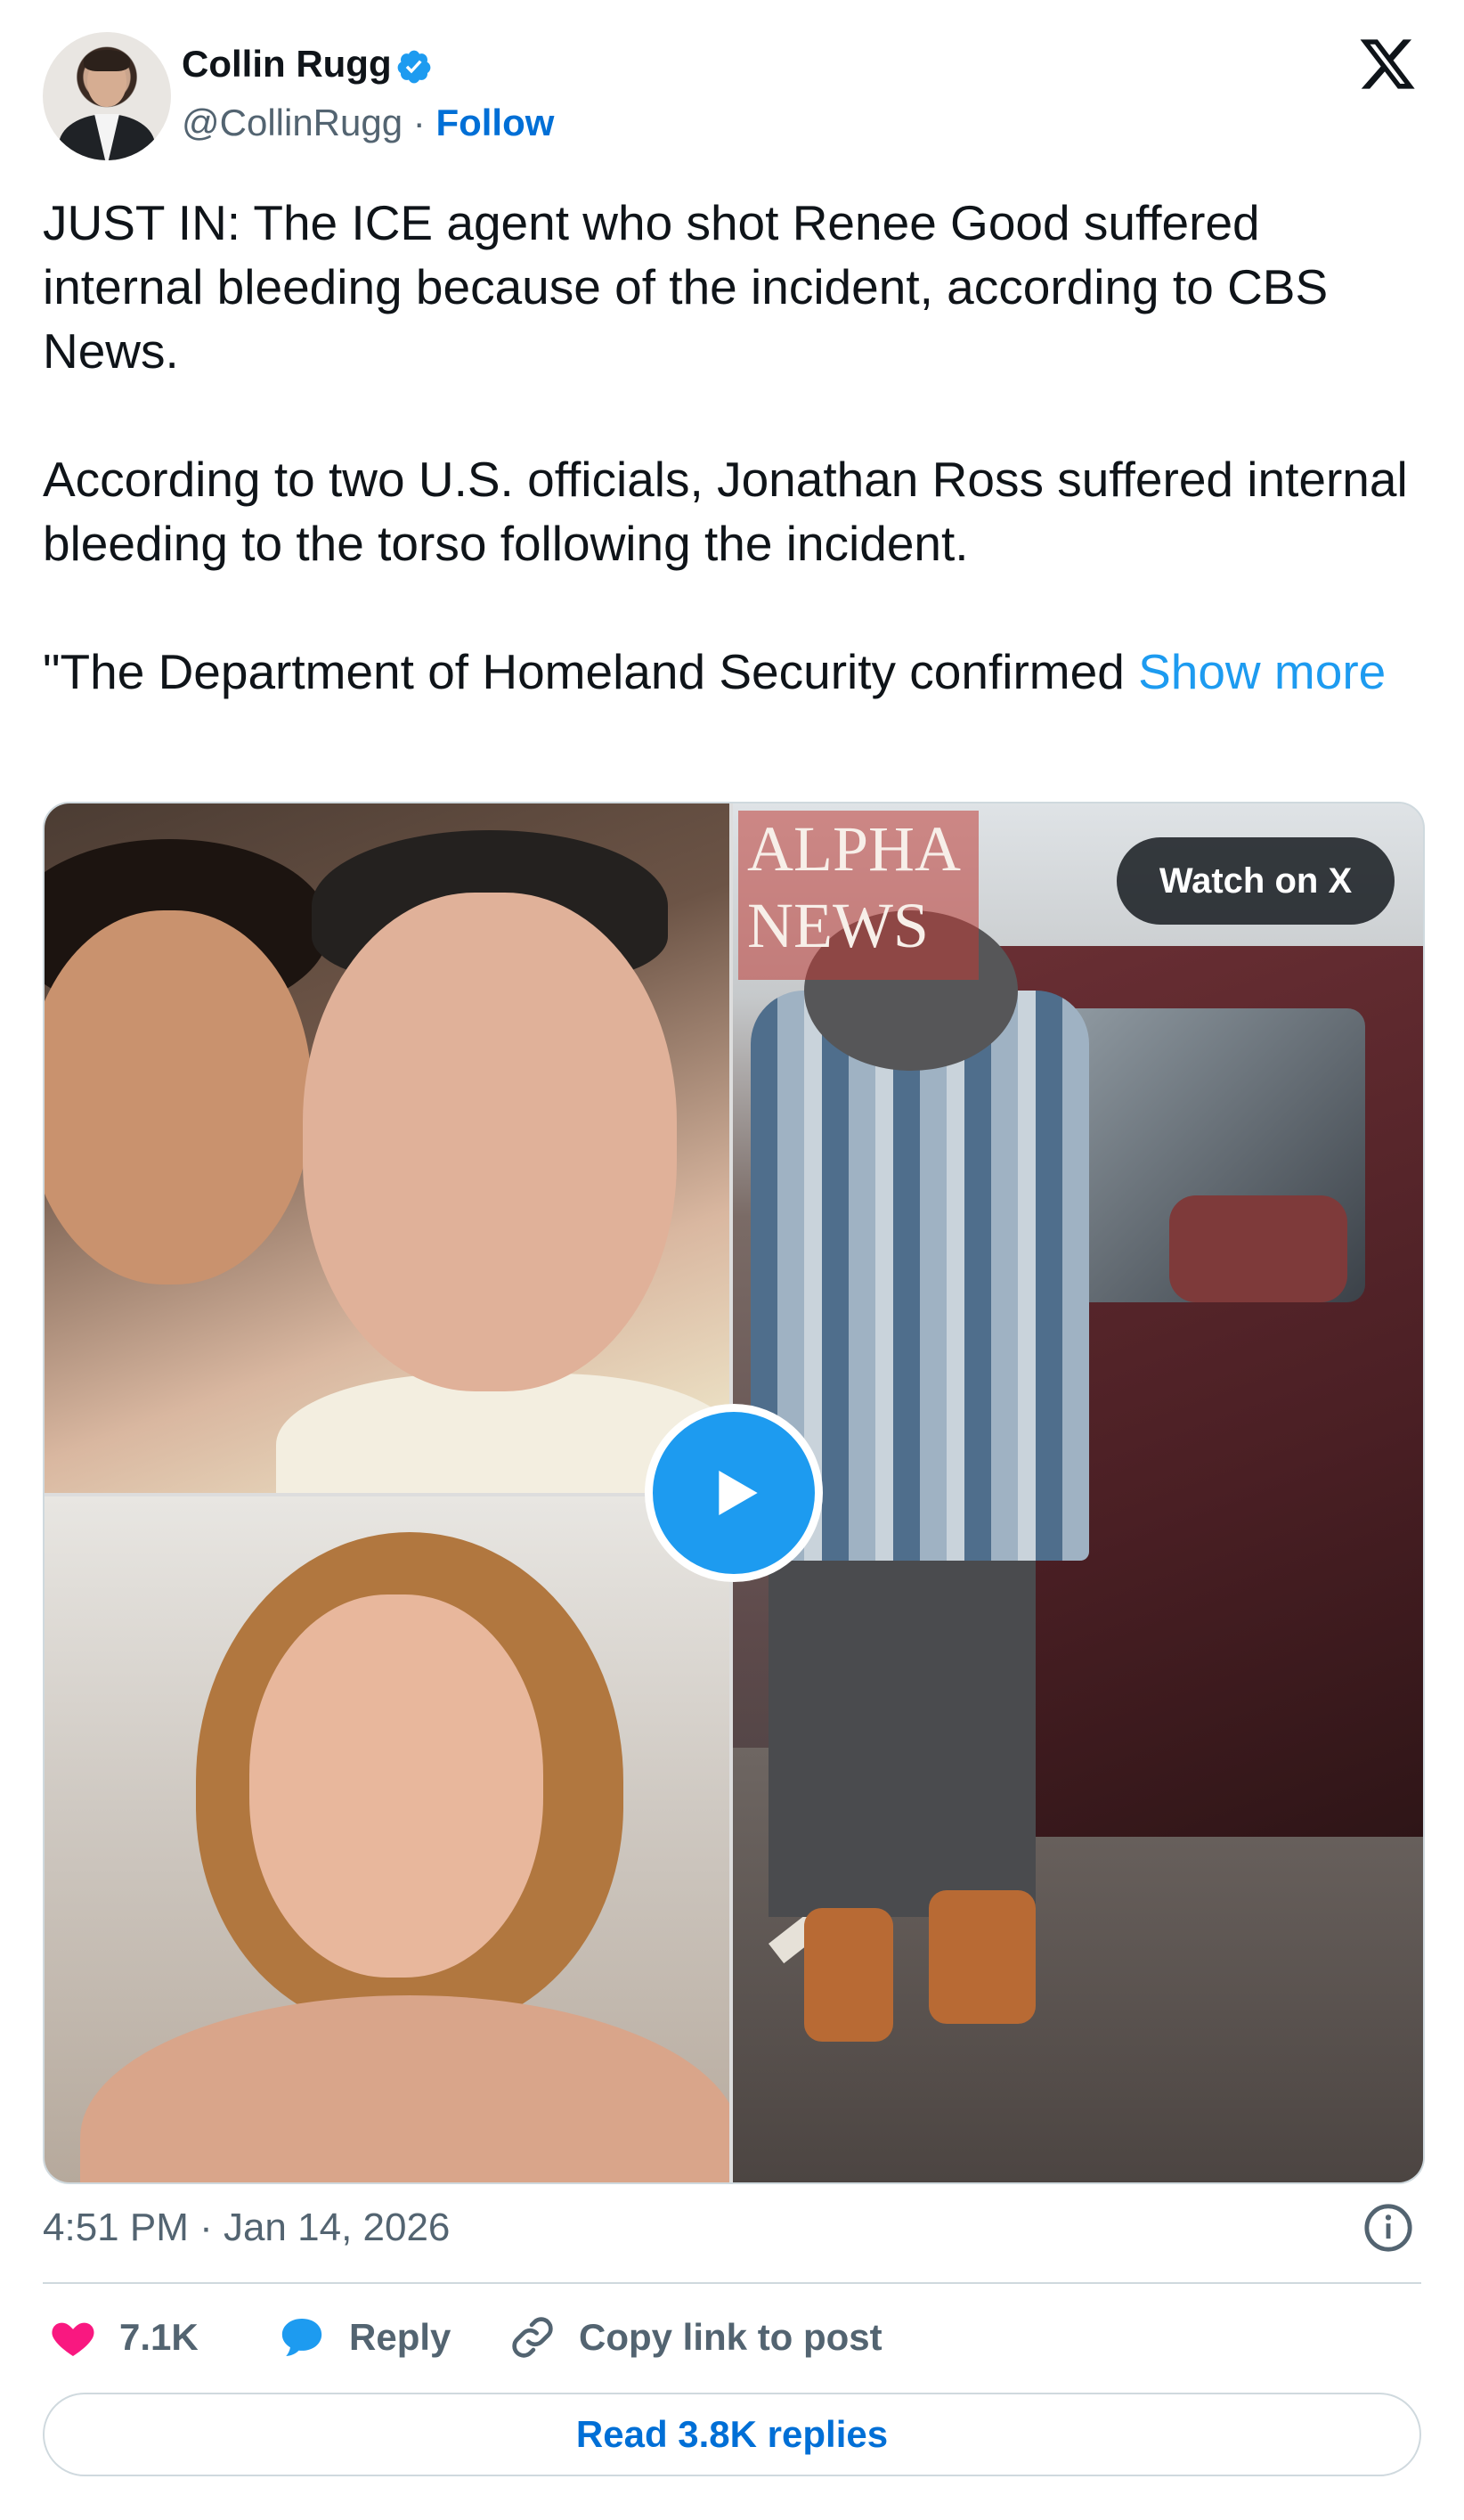  Describe the element at coordinates (730, 2337) in the screenshot. I see `copy-link-label: Copy link to post` at that location.